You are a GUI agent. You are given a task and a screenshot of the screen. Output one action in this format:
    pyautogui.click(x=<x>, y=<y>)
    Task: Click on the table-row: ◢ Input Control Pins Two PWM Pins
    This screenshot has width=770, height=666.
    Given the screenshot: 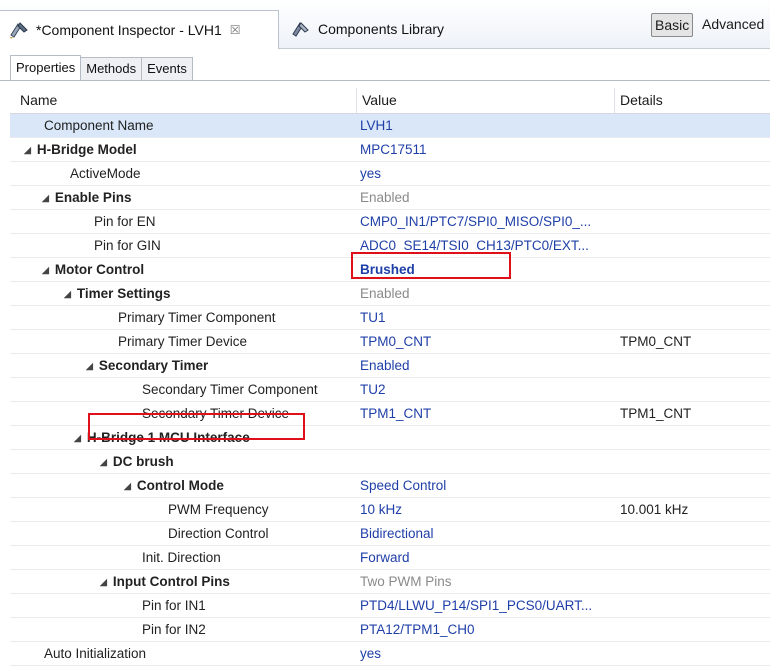 What is the action you would take?
    pyautogui.click(x=390, y=582)
    